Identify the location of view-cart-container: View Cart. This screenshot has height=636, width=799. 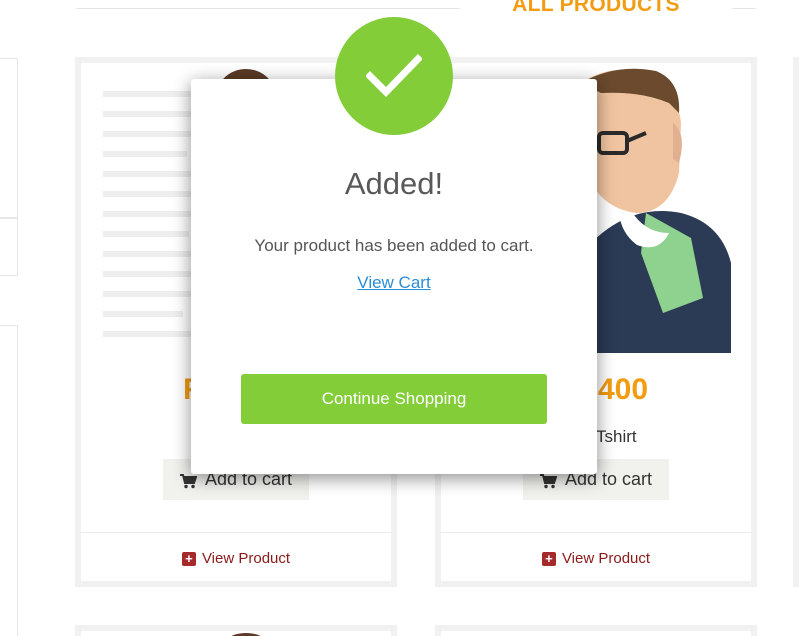
(394, 283).